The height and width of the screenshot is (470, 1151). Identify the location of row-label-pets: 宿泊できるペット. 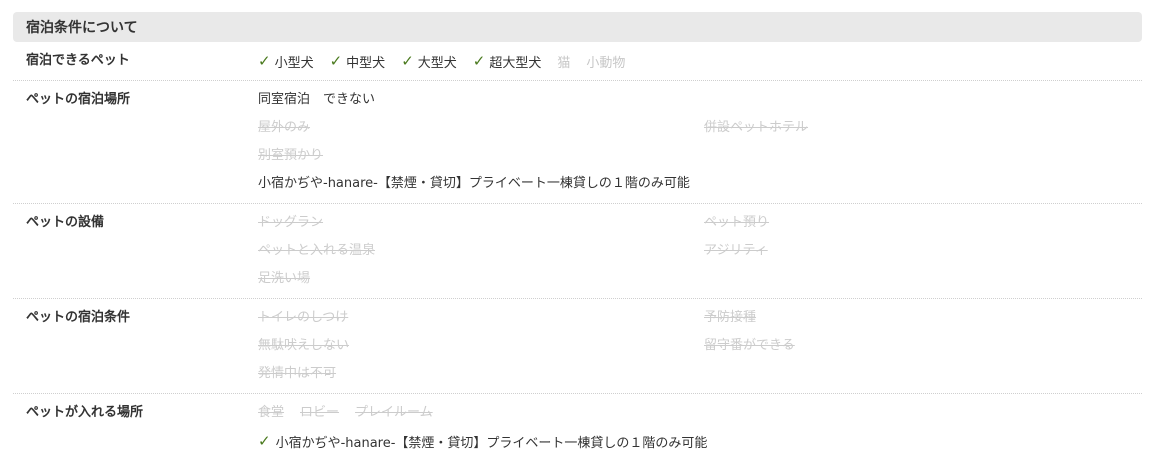
(78, 60).